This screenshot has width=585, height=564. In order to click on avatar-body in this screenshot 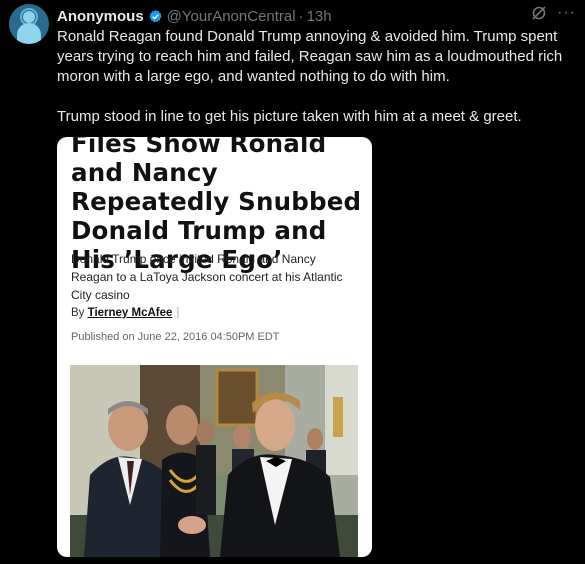, I will do `click(29, 33)`.